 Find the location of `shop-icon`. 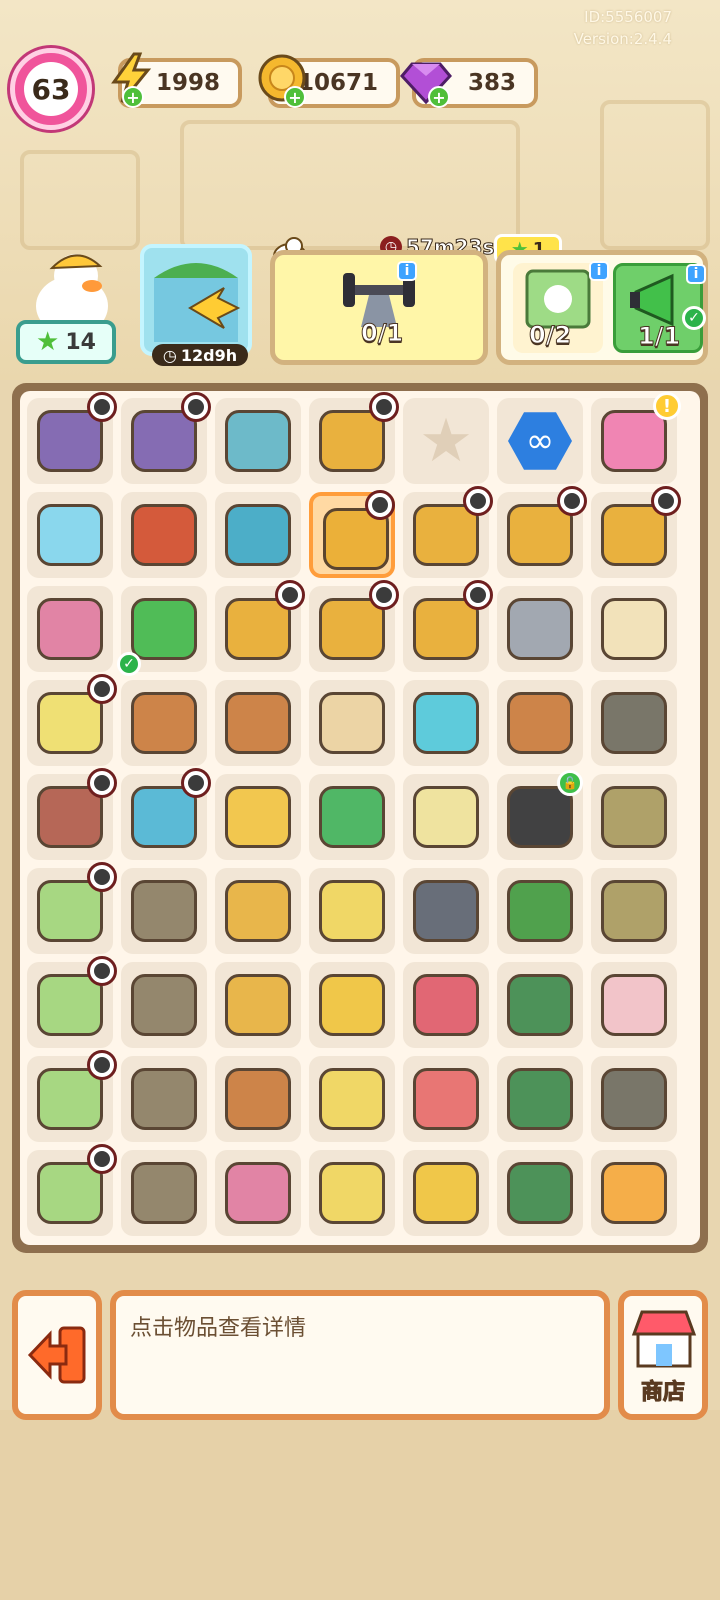

shop-icon is located at coordinates (664, 1339).